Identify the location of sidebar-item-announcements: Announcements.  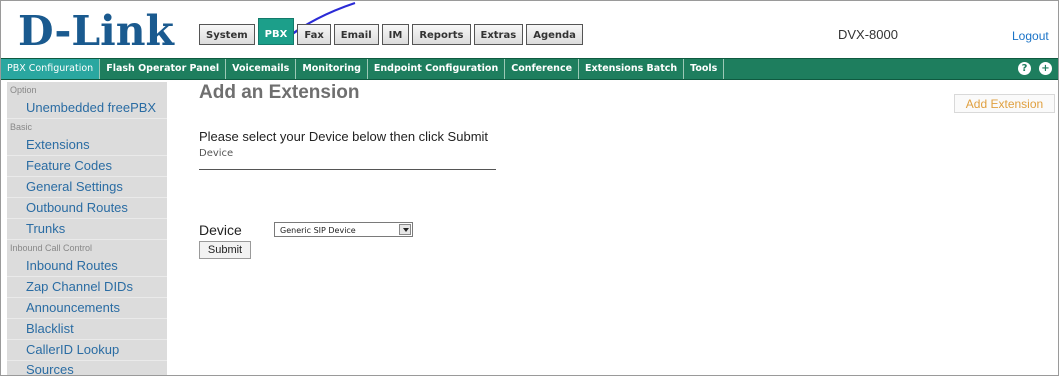
(87, 308).